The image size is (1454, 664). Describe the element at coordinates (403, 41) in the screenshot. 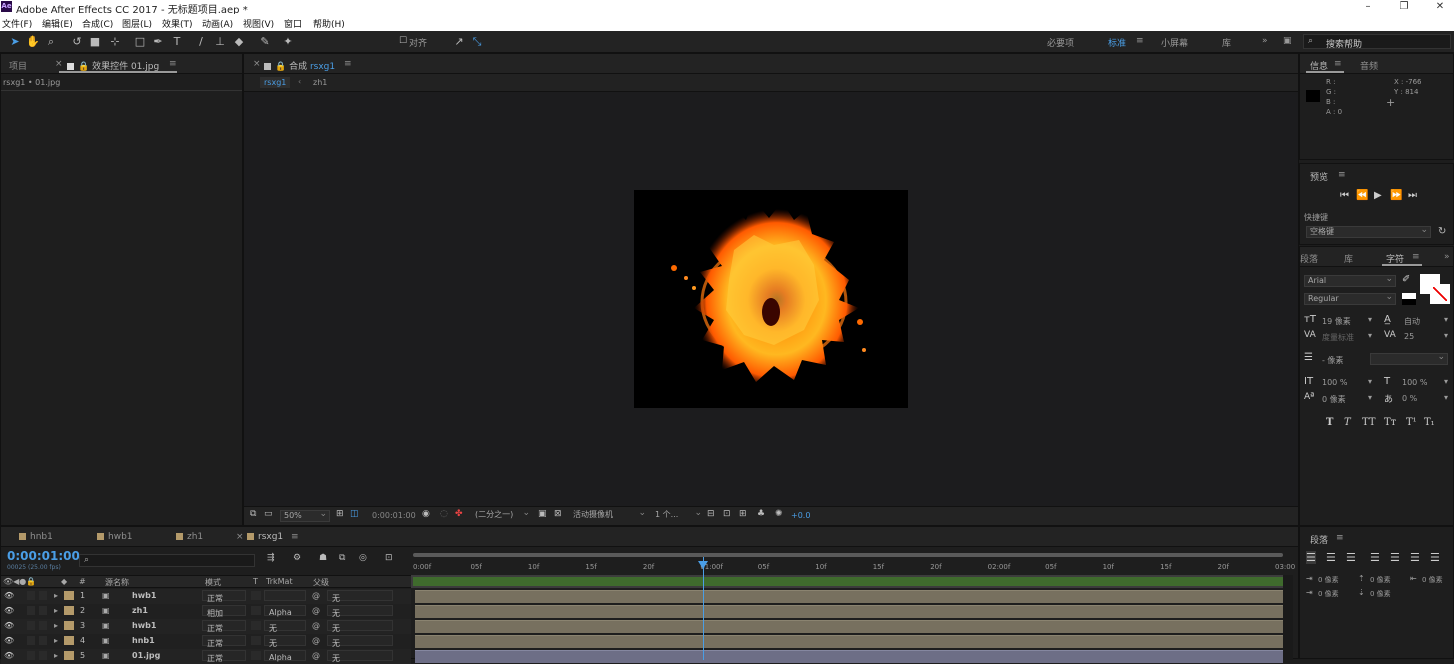

I see `align-checkbox: ☐` at that location.